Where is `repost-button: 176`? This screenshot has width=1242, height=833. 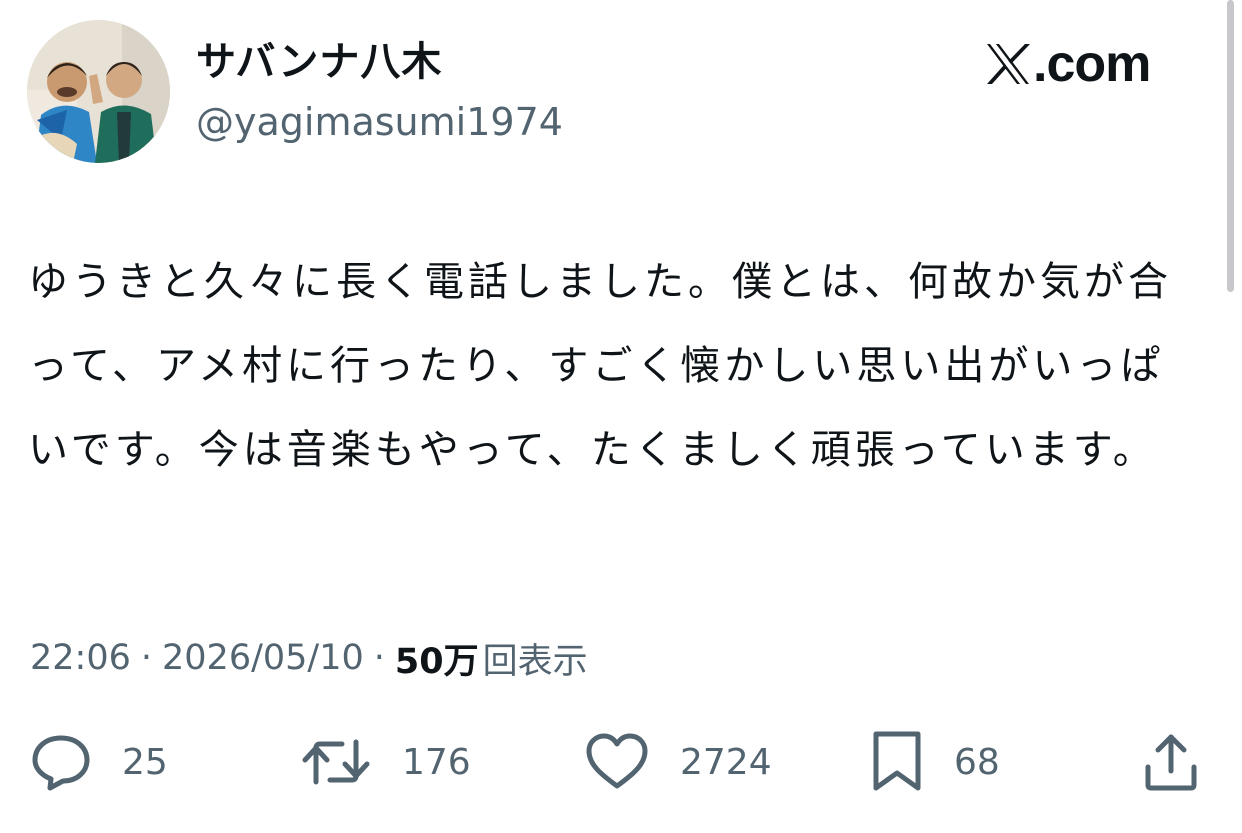
repost-button: 176 is located at coordinates (385, 762).